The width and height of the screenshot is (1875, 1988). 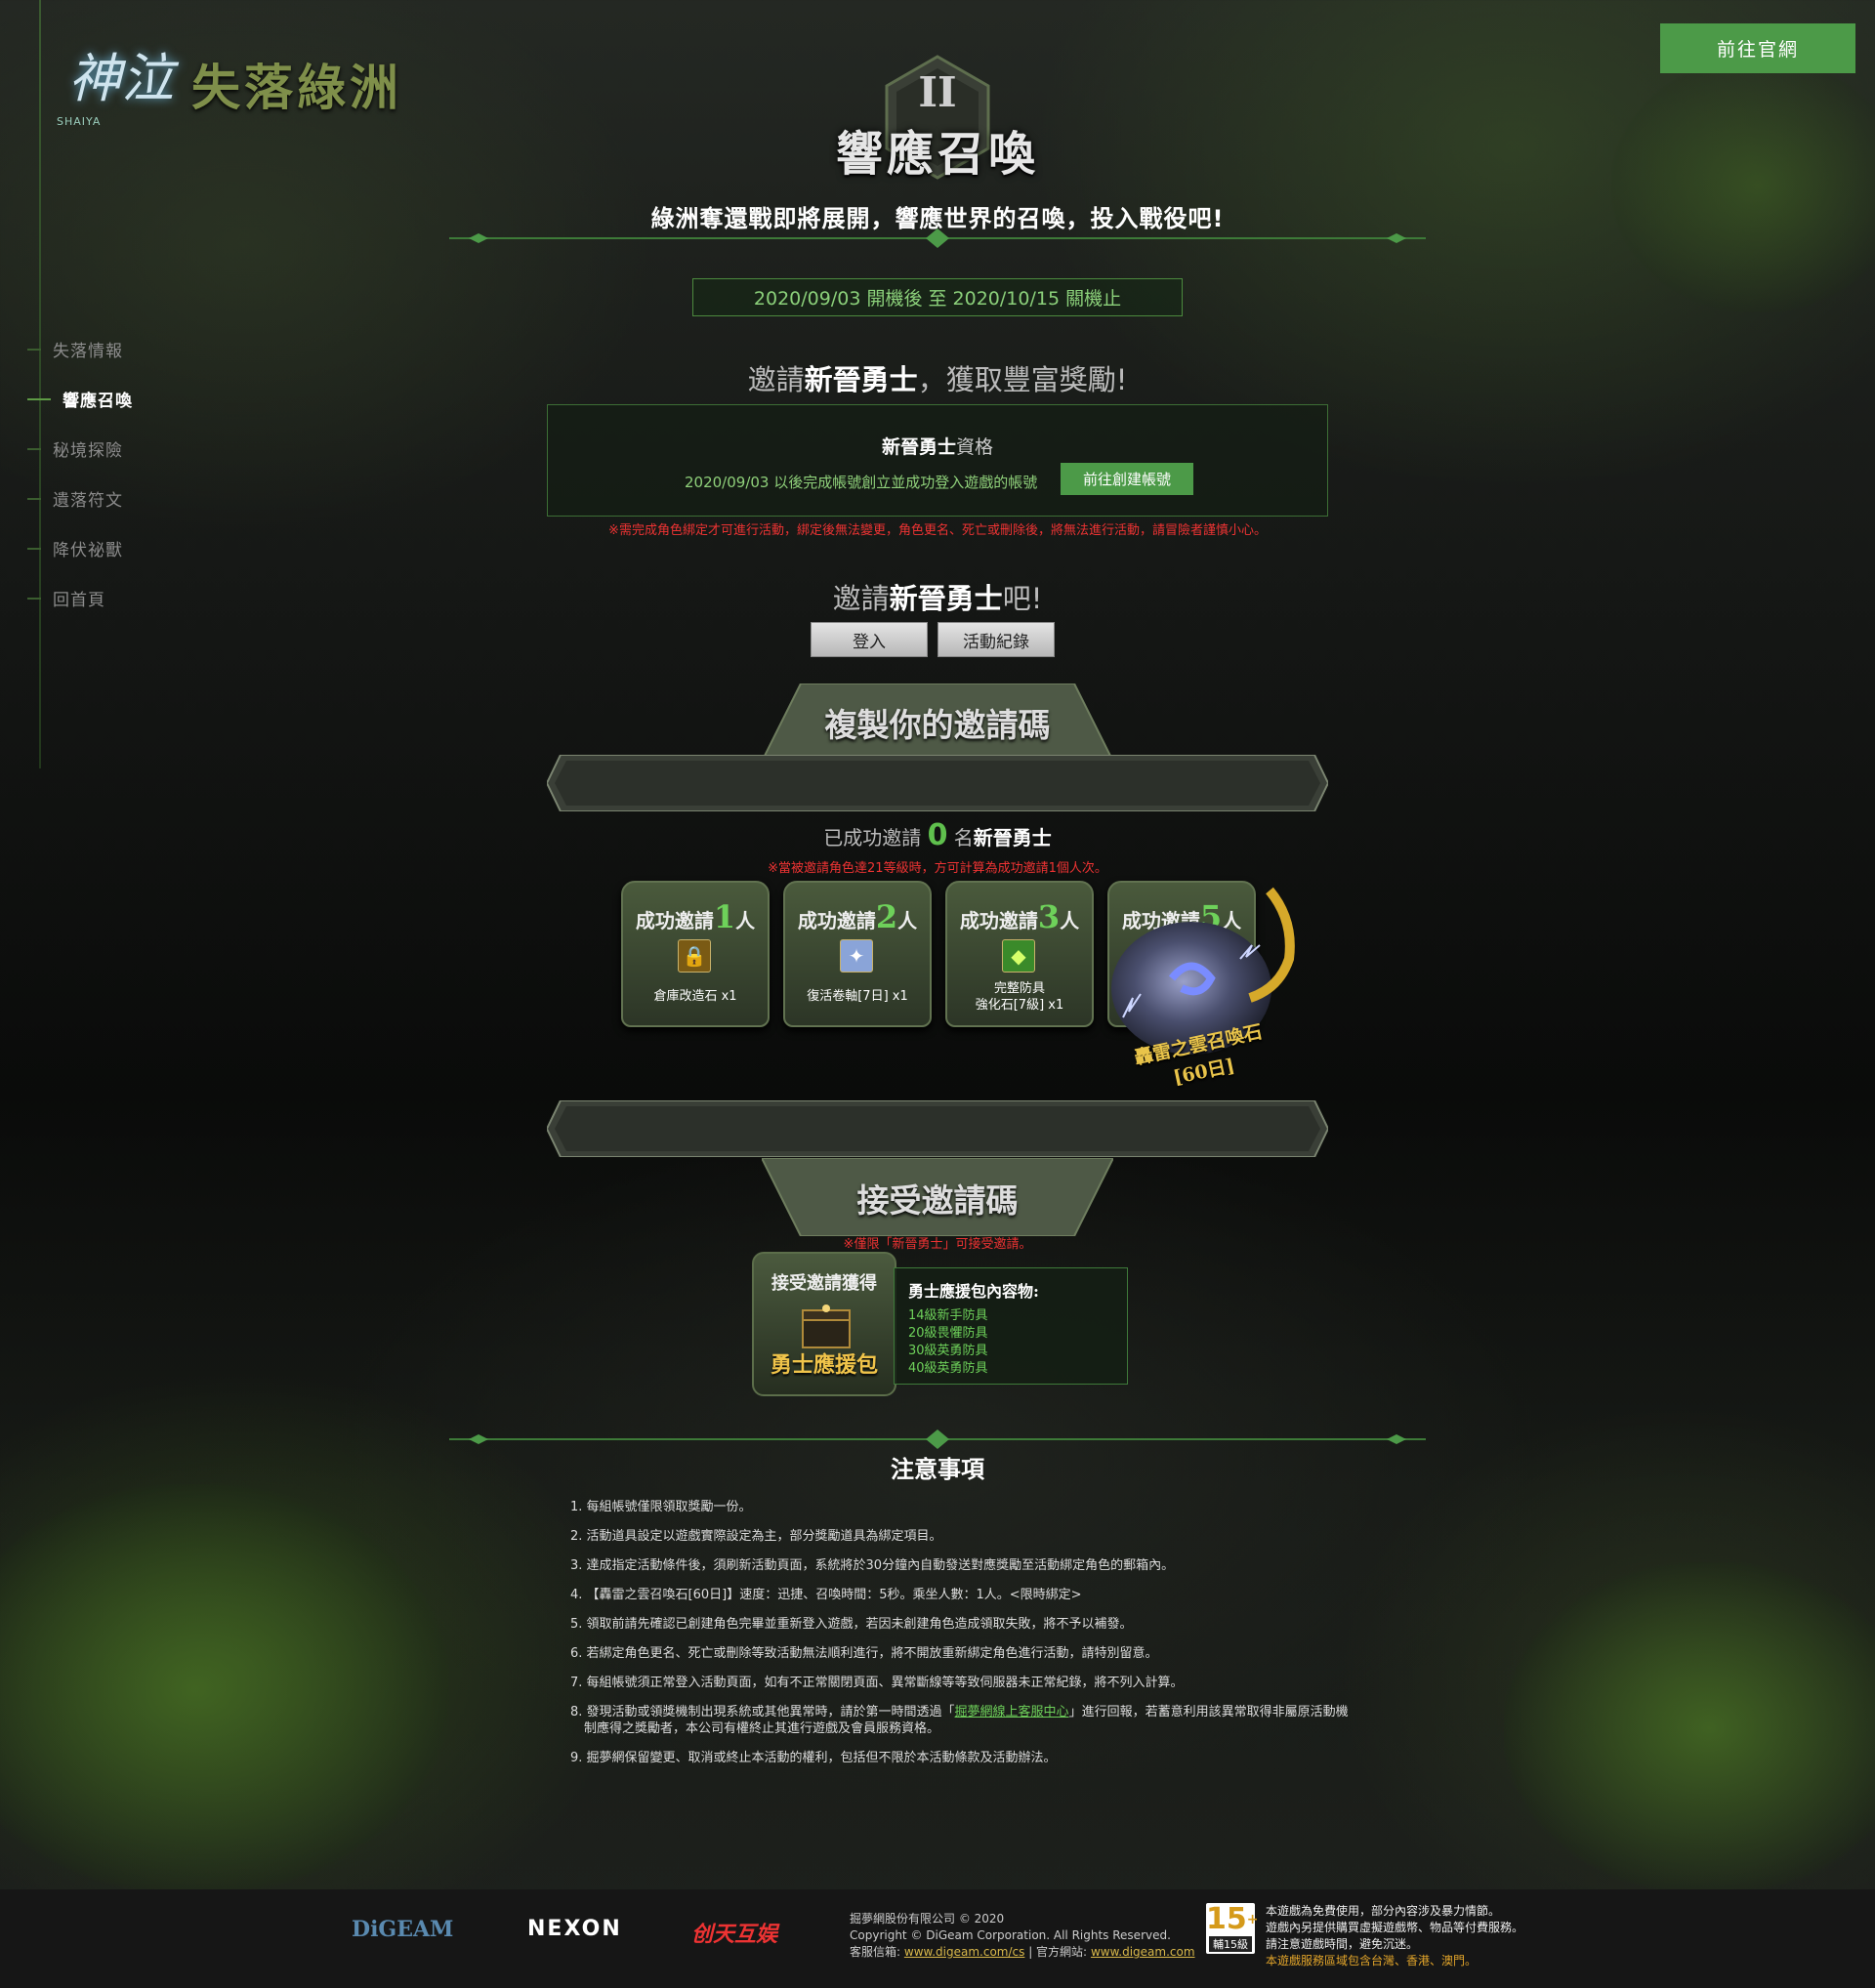 What do you see at coordinates (695, 996) in the screenshot?
I see `reward-name: 倉庫改造石 x1` at bounding box center [695, 996].